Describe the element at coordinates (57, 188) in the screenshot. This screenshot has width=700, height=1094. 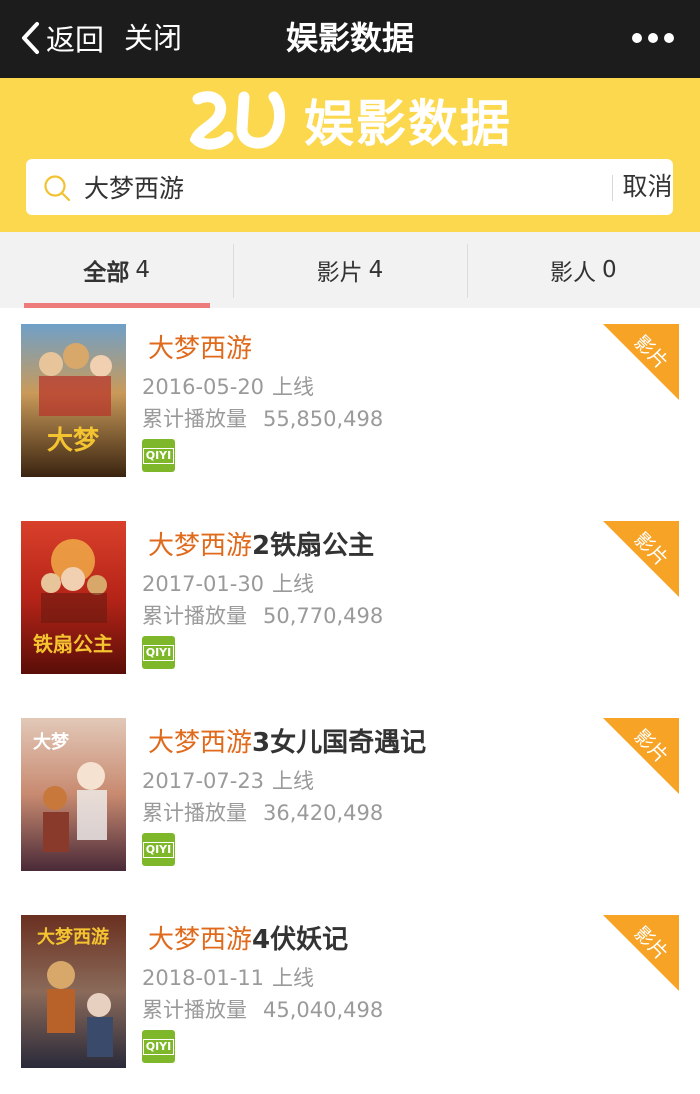
I see `search-icon` at that location.